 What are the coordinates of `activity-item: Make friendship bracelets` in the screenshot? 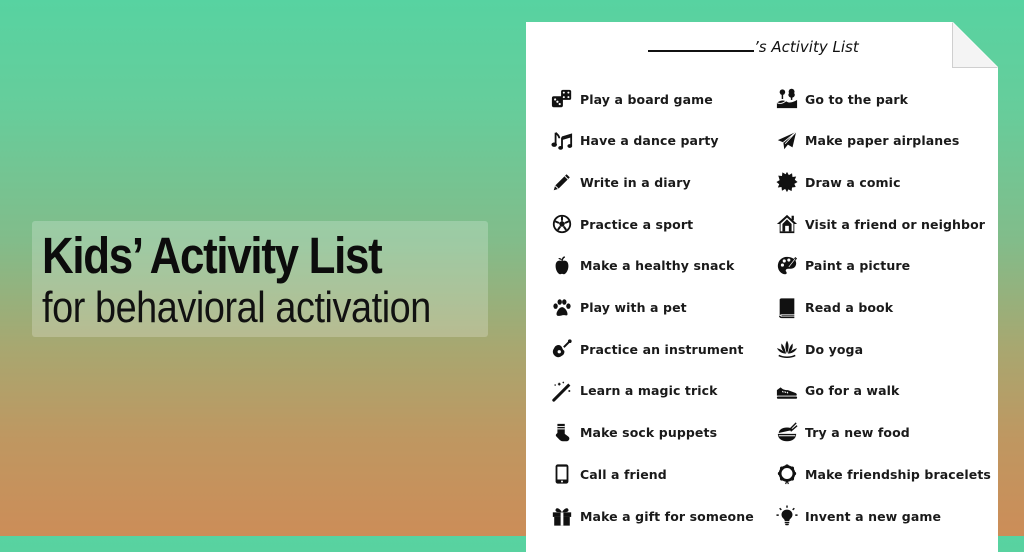 It's located at (883, 474).